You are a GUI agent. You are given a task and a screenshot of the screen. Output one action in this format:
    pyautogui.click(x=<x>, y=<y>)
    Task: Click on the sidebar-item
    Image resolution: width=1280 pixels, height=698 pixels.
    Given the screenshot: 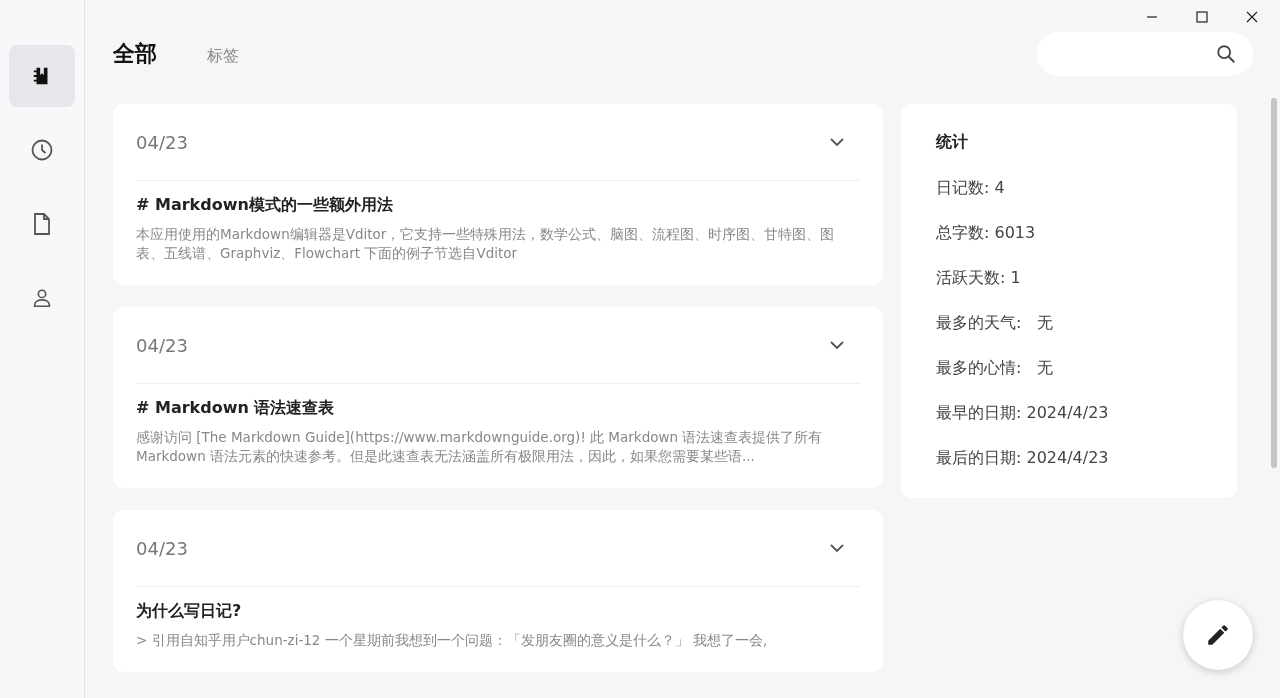 What is the action you would take?
    pyautogui.click(x=42, y=76)
    